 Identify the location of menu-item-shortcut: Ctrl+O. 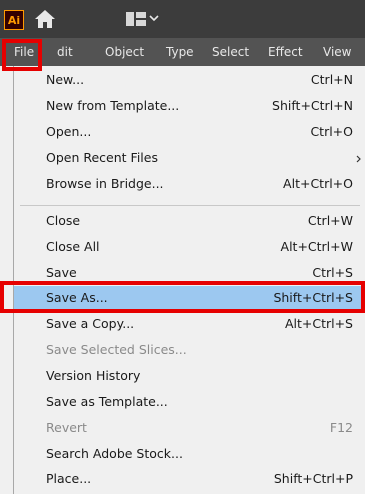
(331, 131).